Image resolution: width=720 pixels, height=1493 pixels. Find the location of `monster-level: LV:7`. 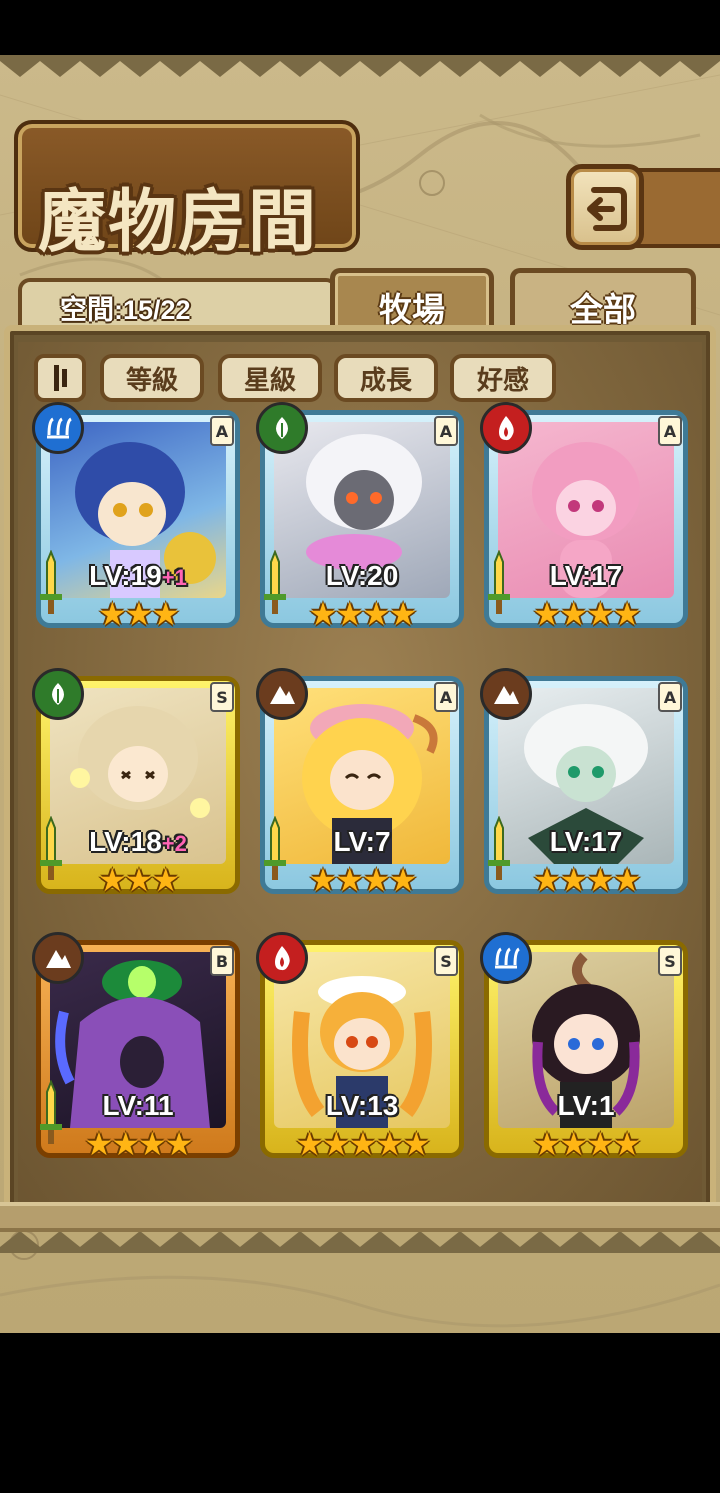

monster-level: LV:7 is located at coordinates (362, 841).